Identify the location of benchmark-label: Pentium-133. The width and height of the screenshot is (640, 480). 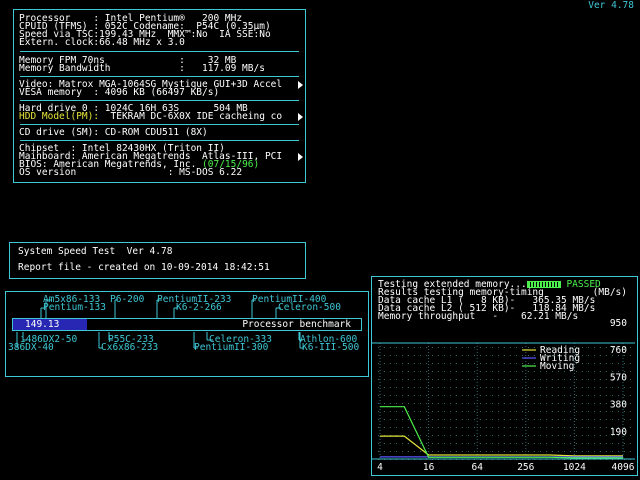
(74, 307).